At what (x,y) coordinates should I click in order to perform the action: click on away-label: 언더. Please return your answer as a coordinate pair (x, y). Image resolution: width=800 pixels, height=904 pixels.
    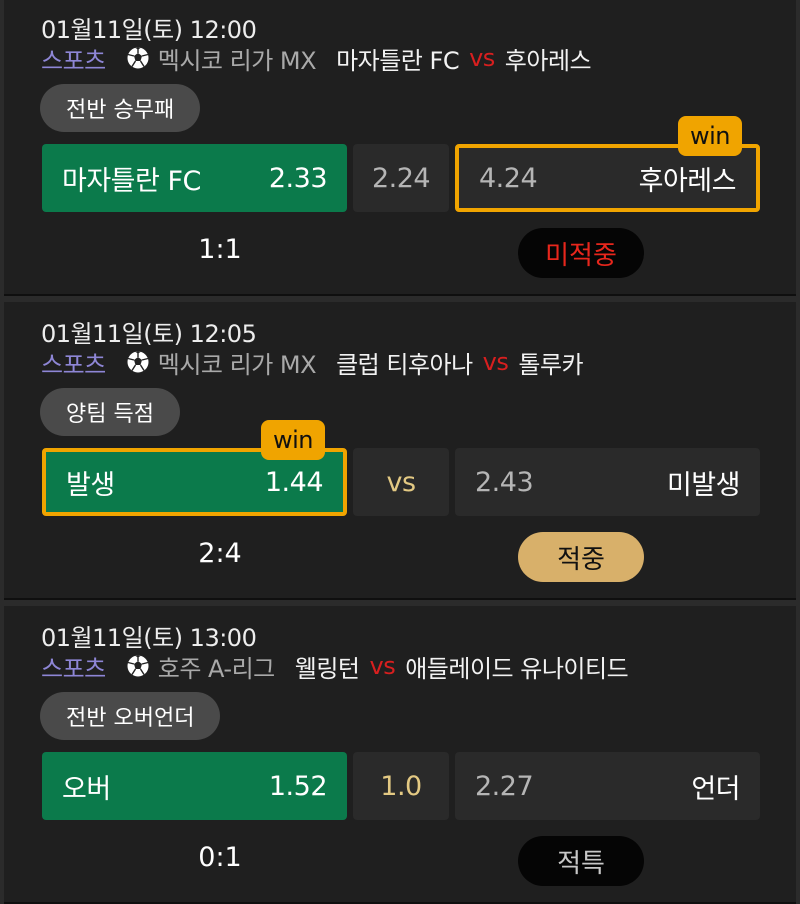
    Looking at the image, I should click on (715, 789).